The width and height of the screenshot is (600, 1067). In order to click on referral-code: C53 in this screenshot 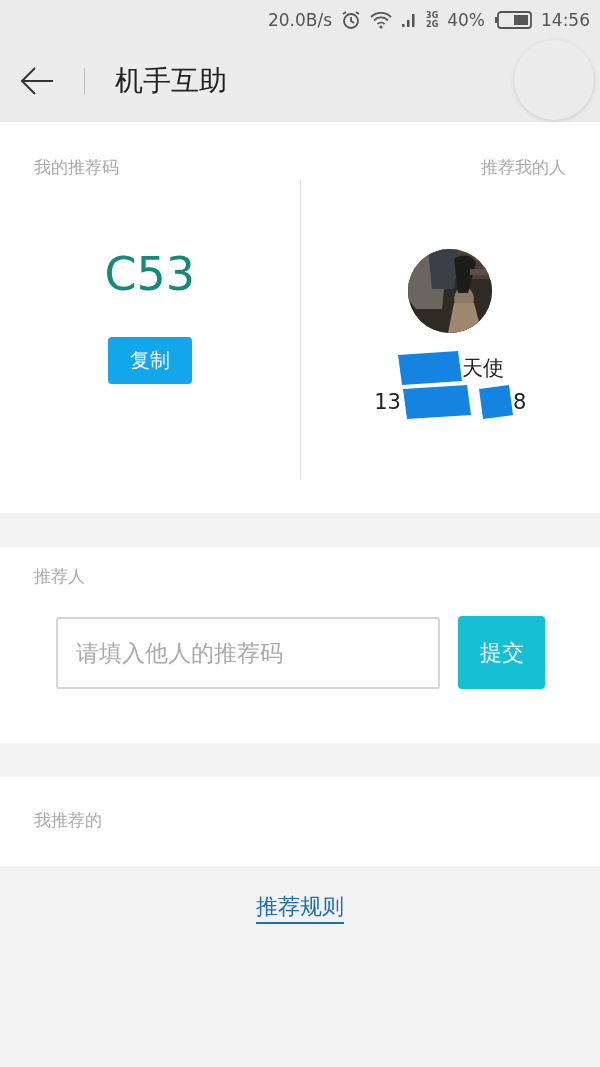, I will do `click(150, 274)`.